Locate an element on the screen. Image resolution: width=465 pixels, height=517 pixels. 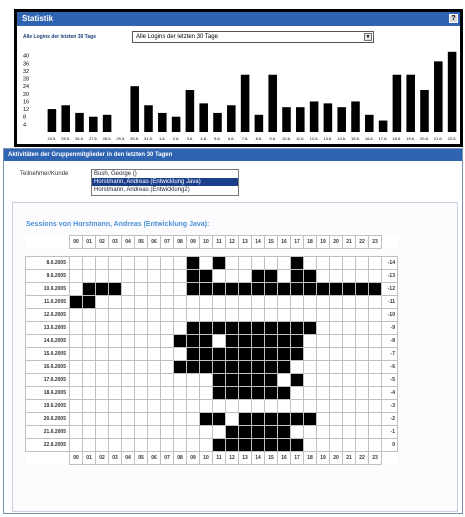
hour-label: 13 is located at coordinates (245, 242).